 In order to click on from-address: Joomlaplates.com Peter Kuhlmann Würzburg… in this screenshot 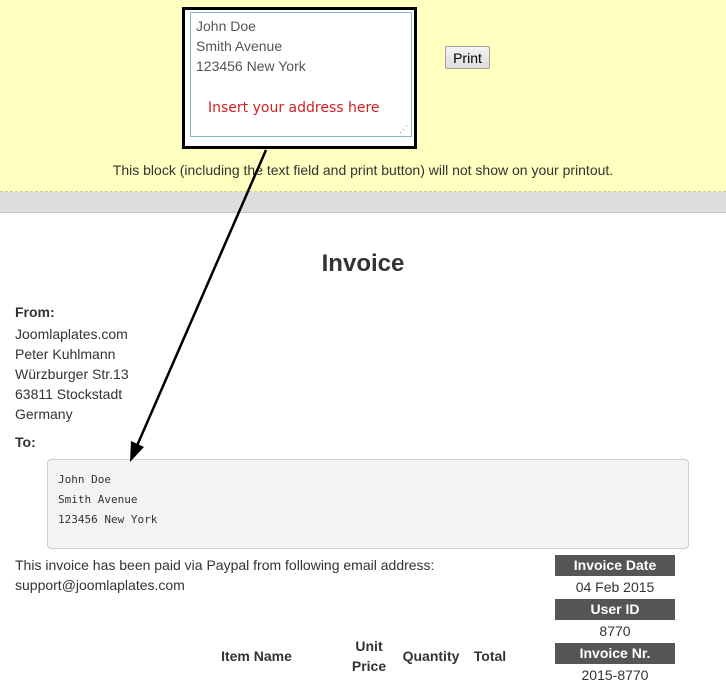, I will do `click(72, 374)`.